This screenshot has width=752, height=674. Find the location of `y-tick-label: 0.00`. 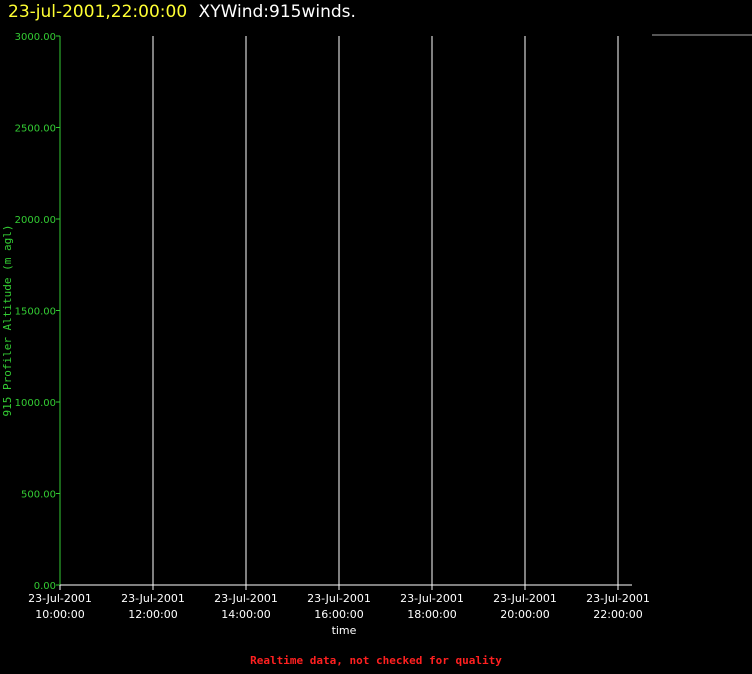

y-tick-label: 0.00 is located at coordinates (45, 586).